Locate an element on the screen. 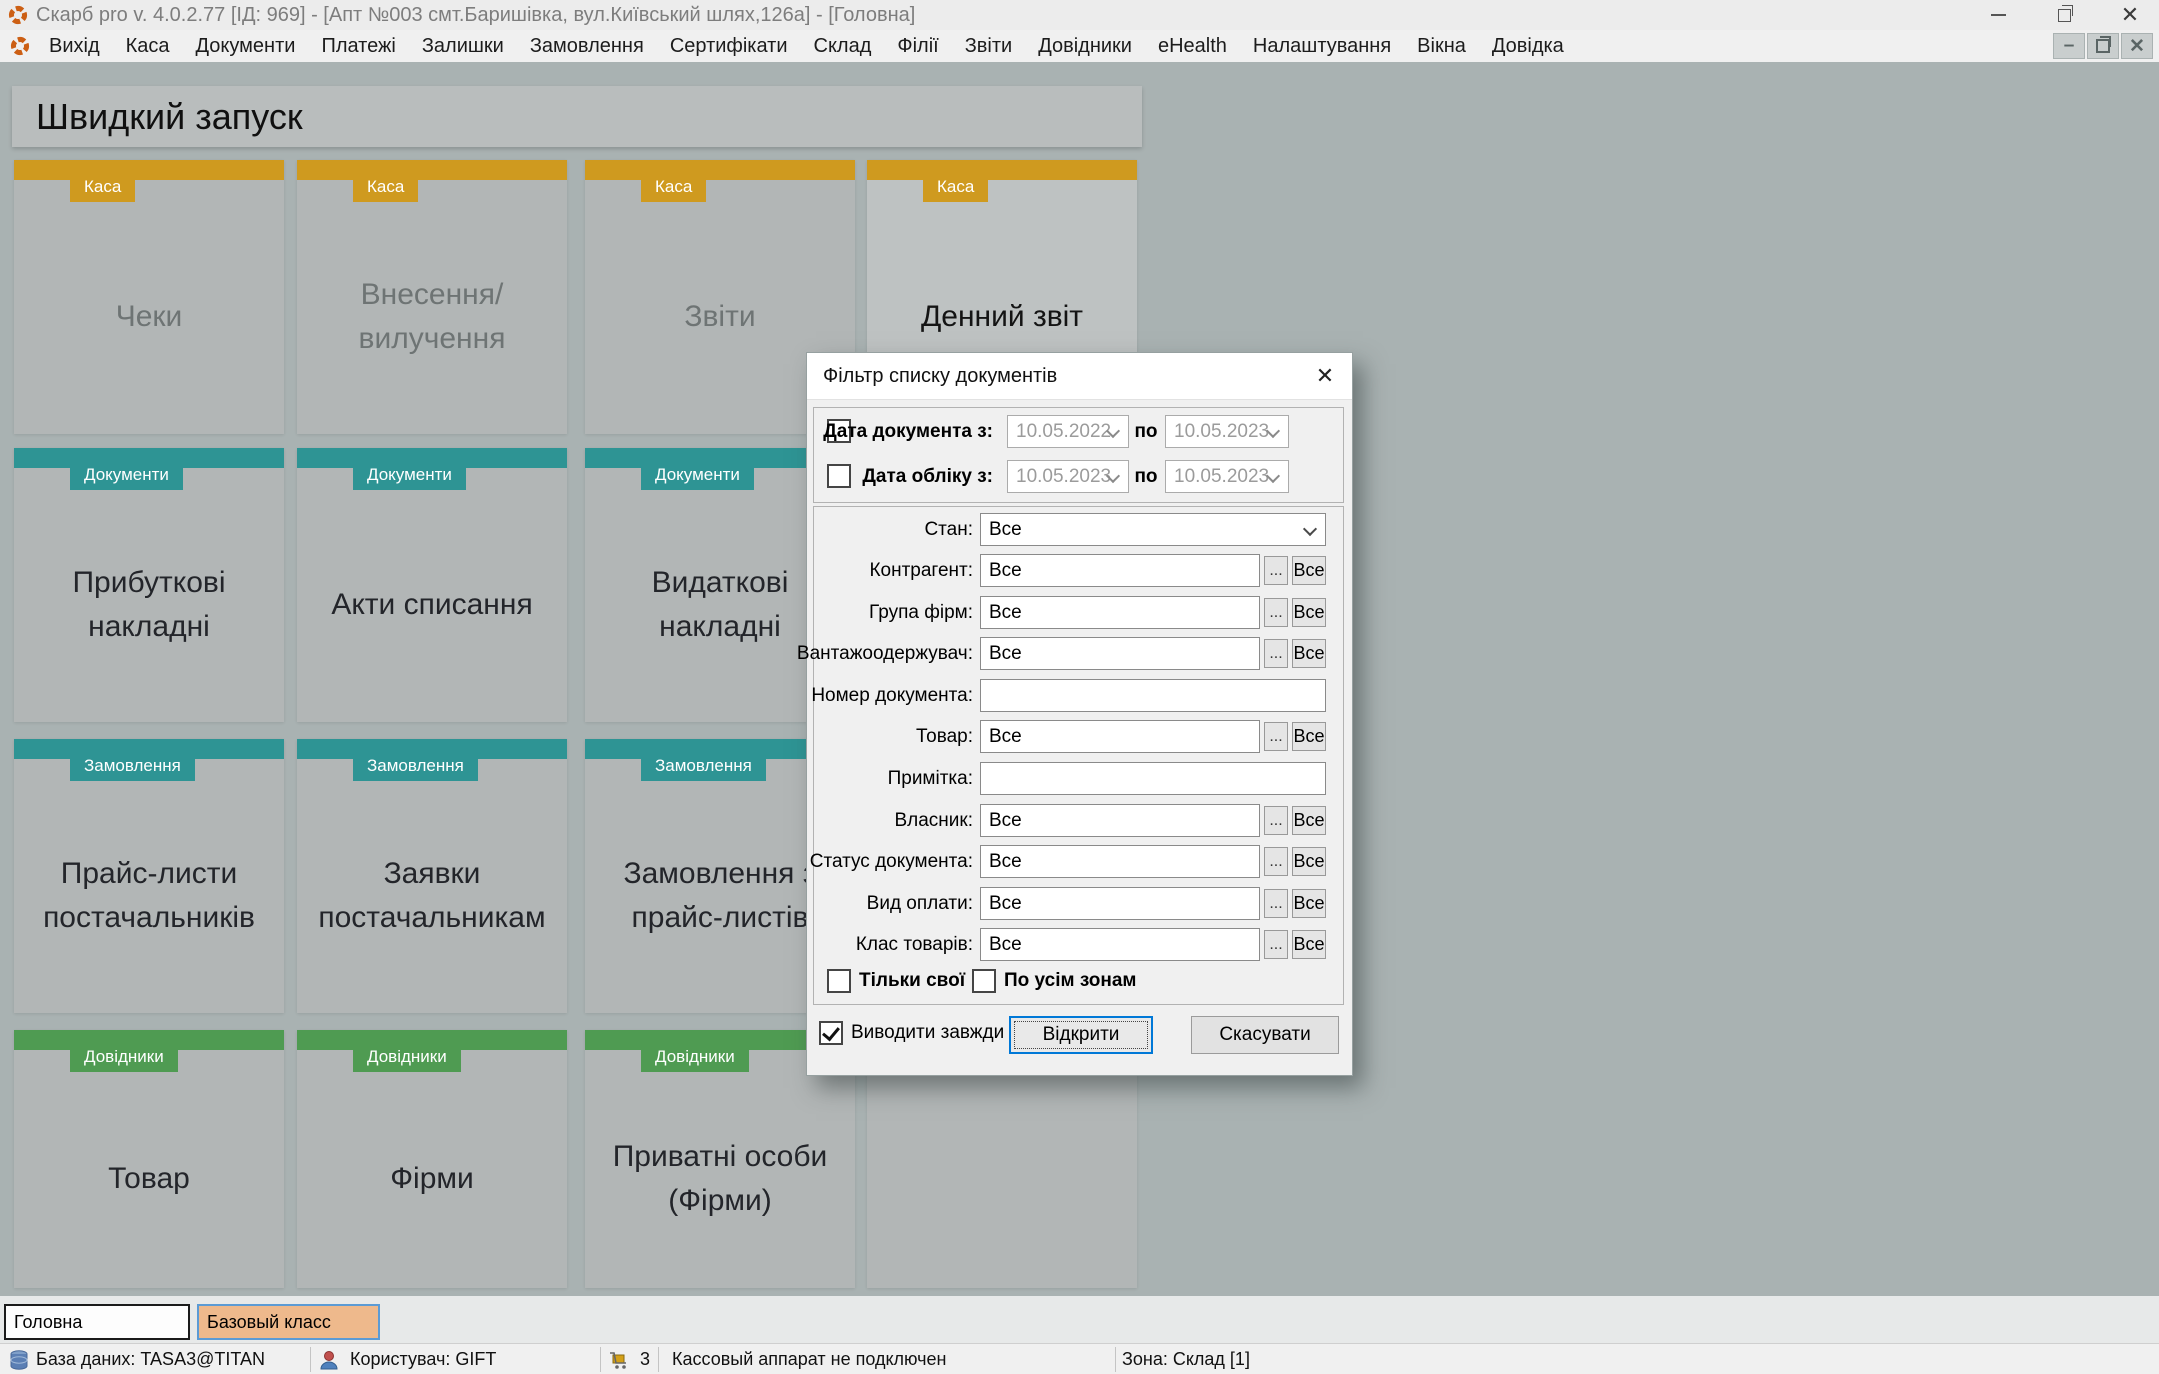 This screenshot has height=1374, width=2159. restore-icon is located at coordinates (2065, 13).